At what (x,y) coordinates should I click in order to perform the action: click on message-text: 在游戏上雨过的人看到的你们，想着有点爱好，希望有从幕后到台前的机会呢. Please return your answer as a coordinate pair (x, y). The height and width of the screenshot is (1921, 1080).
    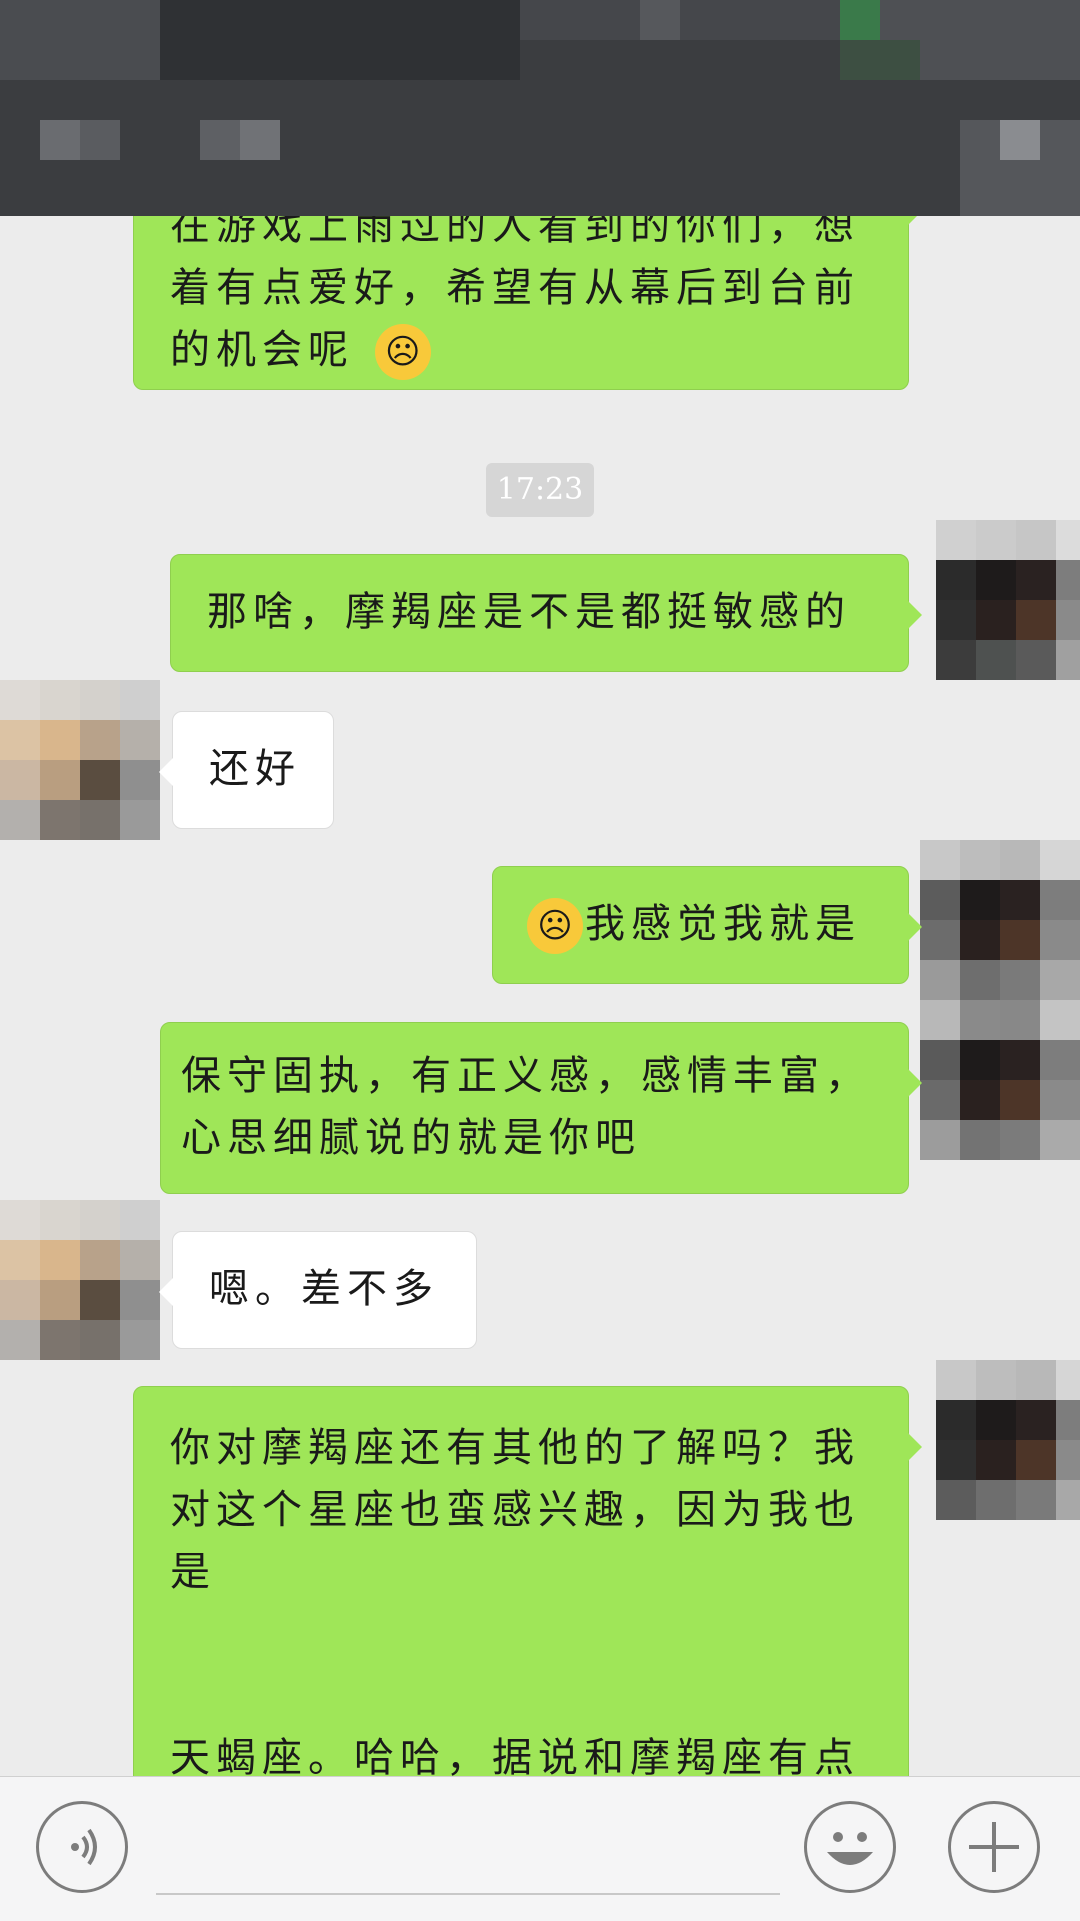
    Looking at the image, I should click on (515, 288).